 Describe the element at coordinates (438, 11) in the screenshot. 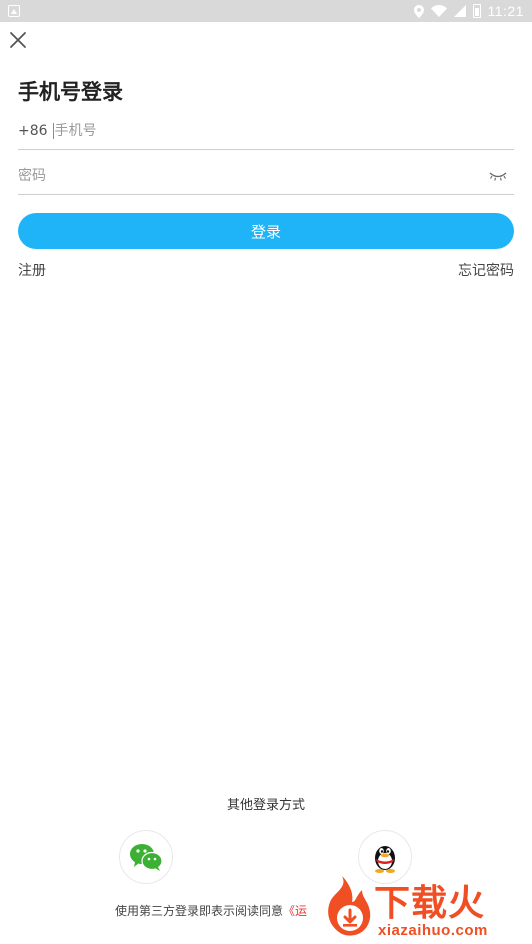

I see `wifi-icon` at that location.